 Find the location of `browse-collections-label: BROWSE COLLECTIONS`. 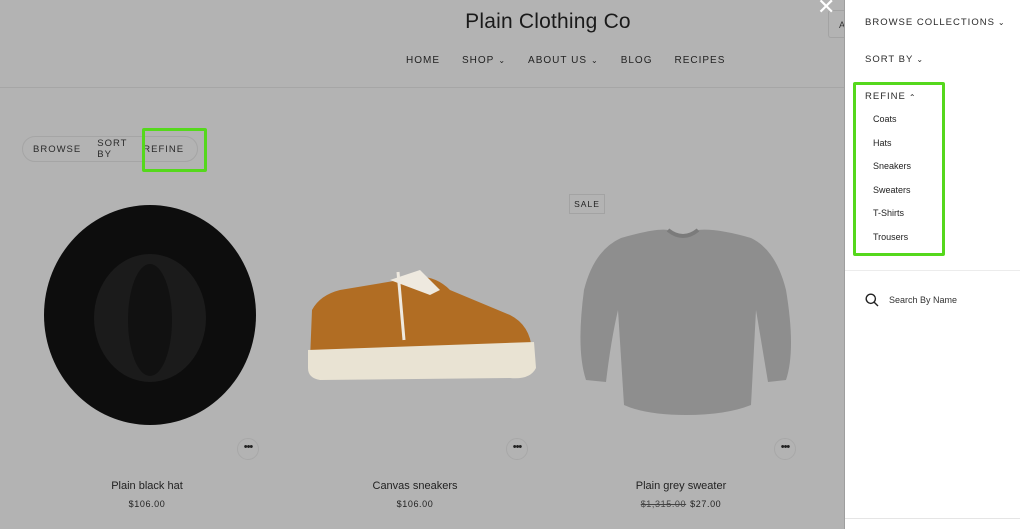

browse-collections-label: BROWSE COLLECTIONS is located at coordinates (930, 22).